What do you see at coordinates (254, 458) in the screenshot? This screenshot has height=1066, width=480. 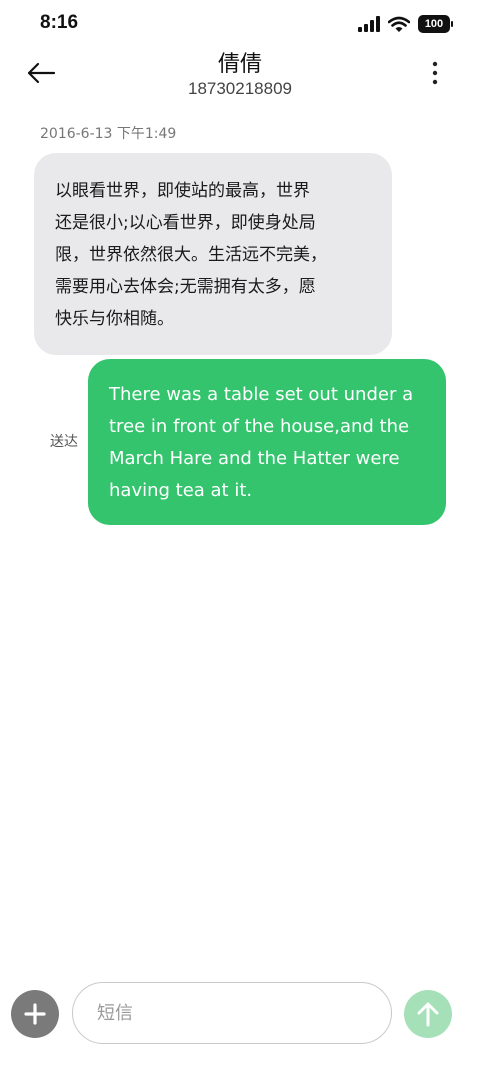 I see `message-line: March Hare and the Hatter were` at bounding box center [254, 458].